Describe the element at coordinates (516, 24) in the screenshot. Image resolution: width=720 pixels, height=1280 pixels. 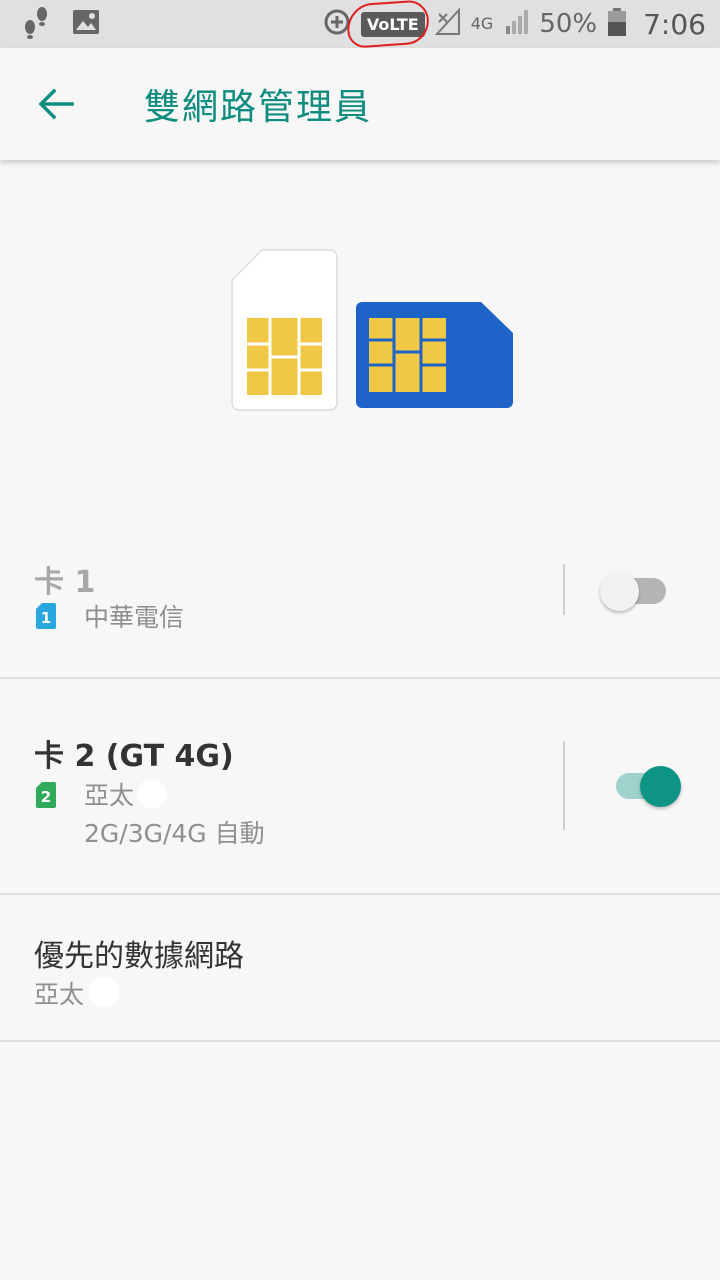
I see `signal-icon` at that location.